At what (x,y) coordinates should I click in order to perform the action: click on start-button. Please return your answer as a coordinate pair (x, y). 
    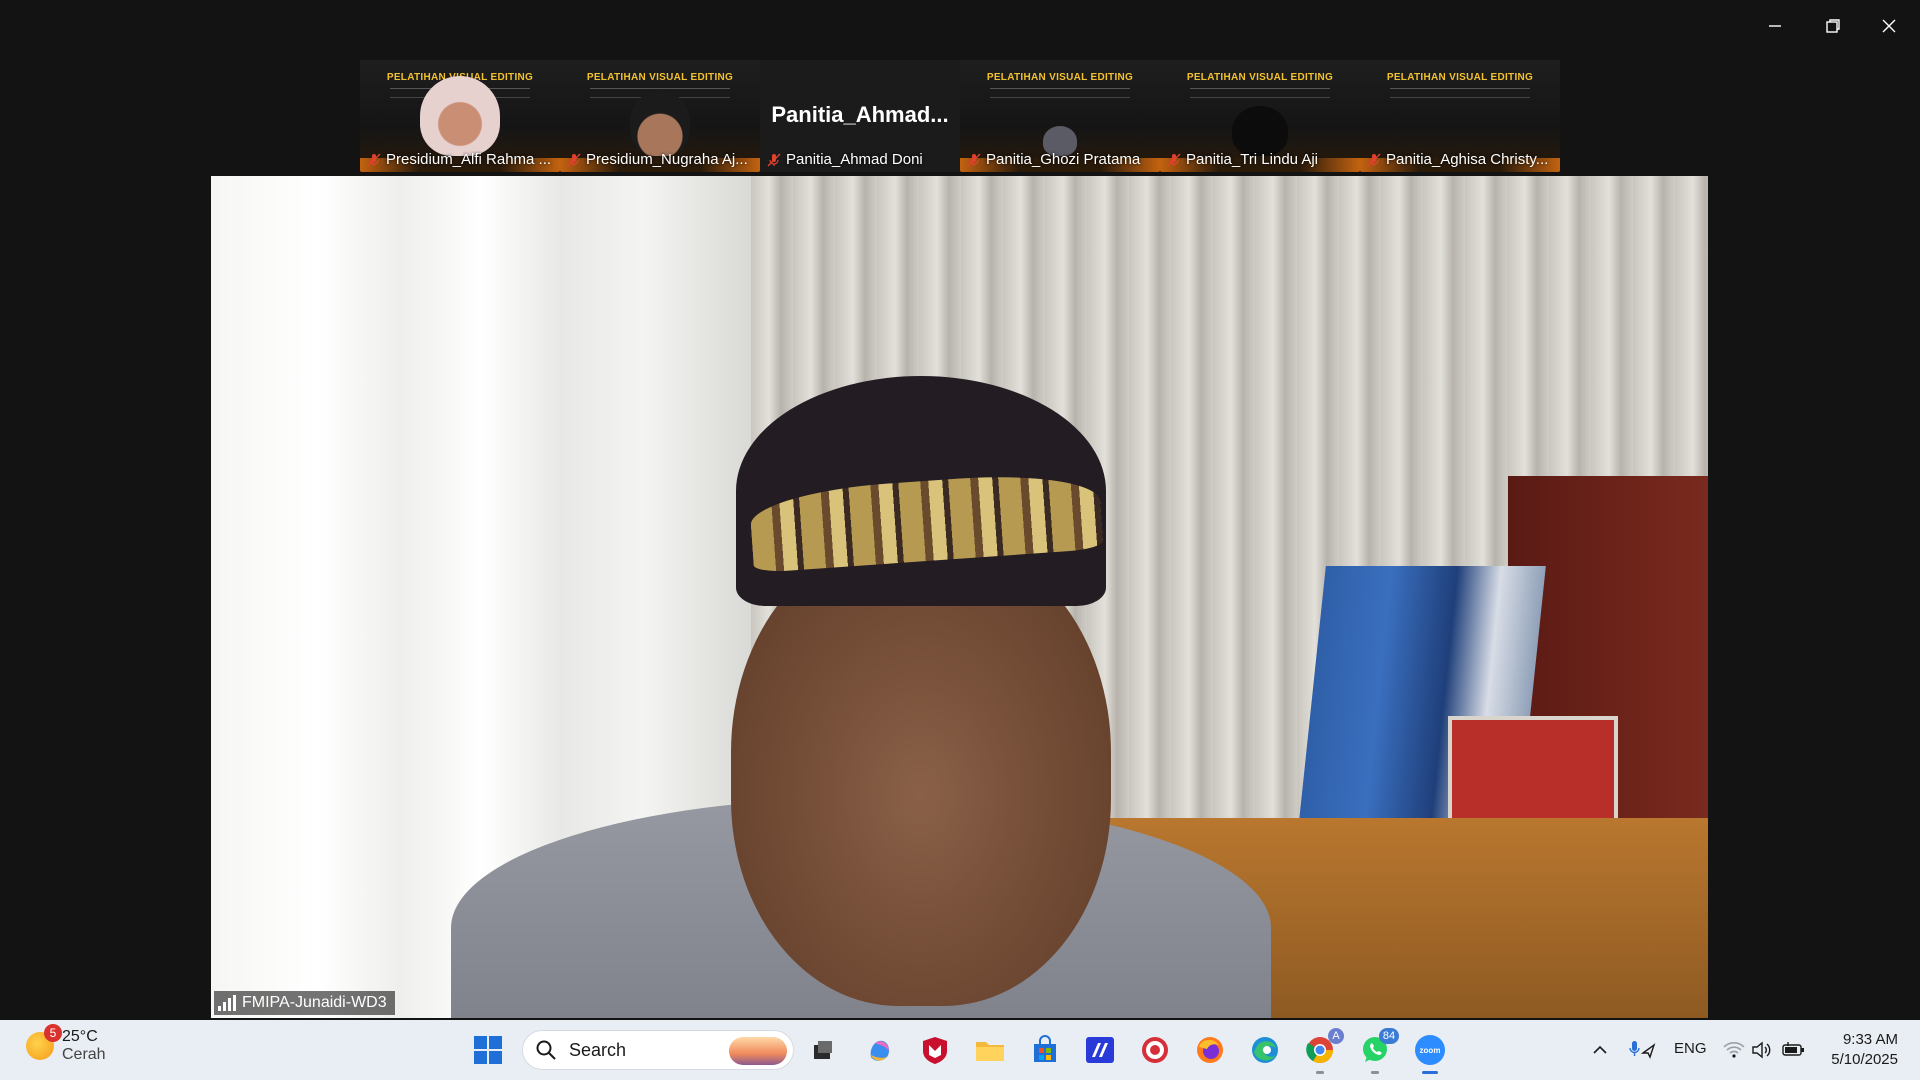
    Looking at the image, I should click on (488, 1050).